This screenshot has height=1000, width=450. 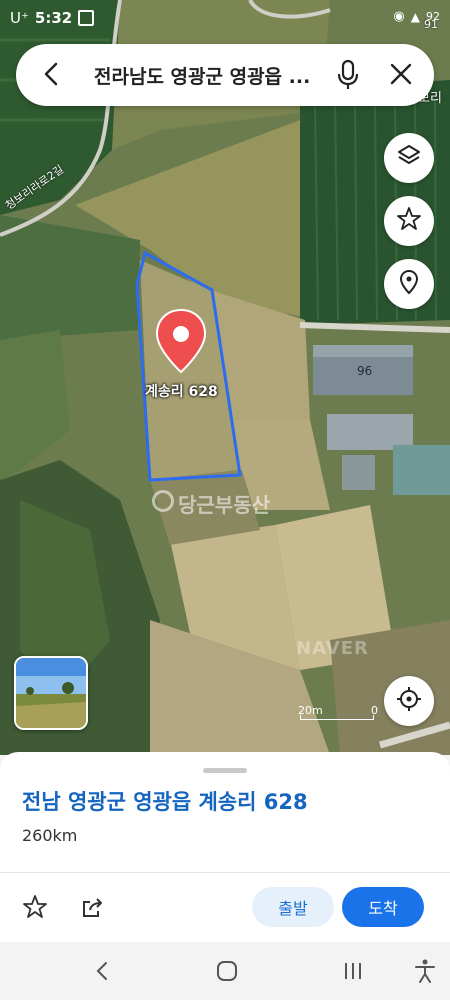 I want to click on place-address: 전남 영광군 영광읍 계송리 628, so click(x=165, y=801).